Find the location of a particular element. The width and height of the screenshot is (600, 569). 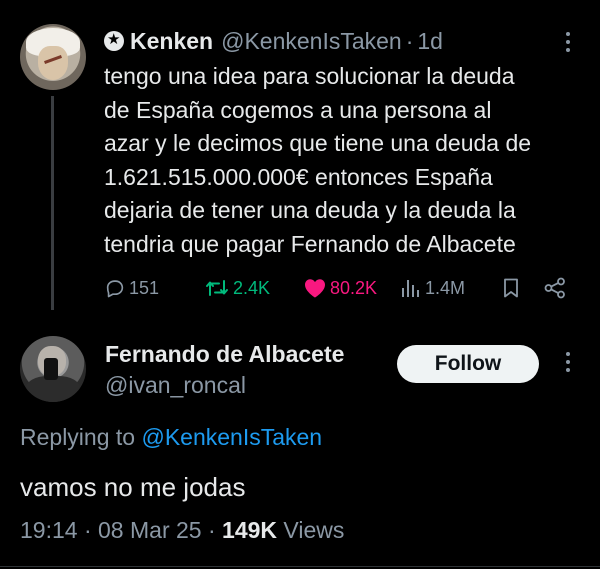

avatar-kenken is located at coordinates (53, 57).